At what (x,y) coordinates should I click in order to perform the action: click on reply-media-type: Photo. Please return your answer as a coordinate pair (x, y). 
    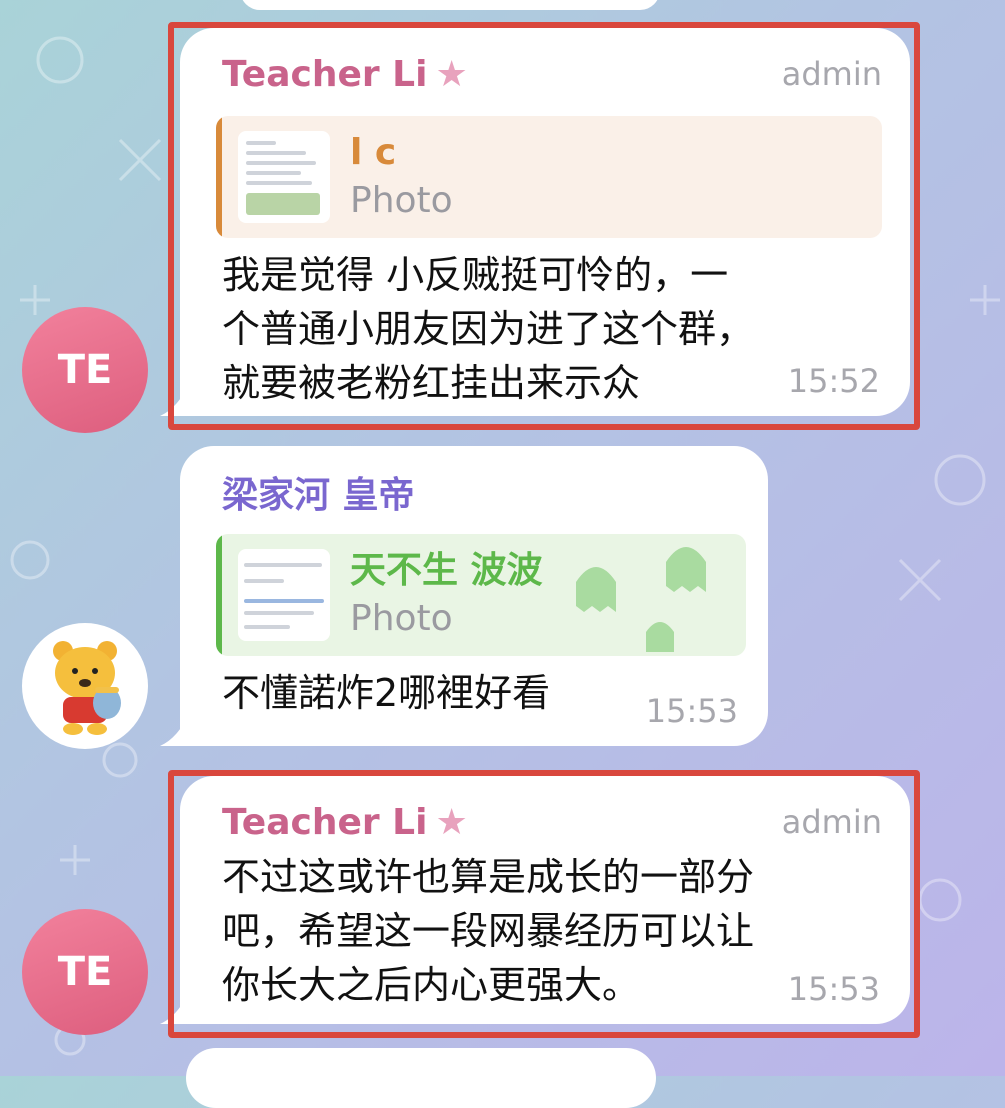
    Looking at the image, I should click on (401, 618).